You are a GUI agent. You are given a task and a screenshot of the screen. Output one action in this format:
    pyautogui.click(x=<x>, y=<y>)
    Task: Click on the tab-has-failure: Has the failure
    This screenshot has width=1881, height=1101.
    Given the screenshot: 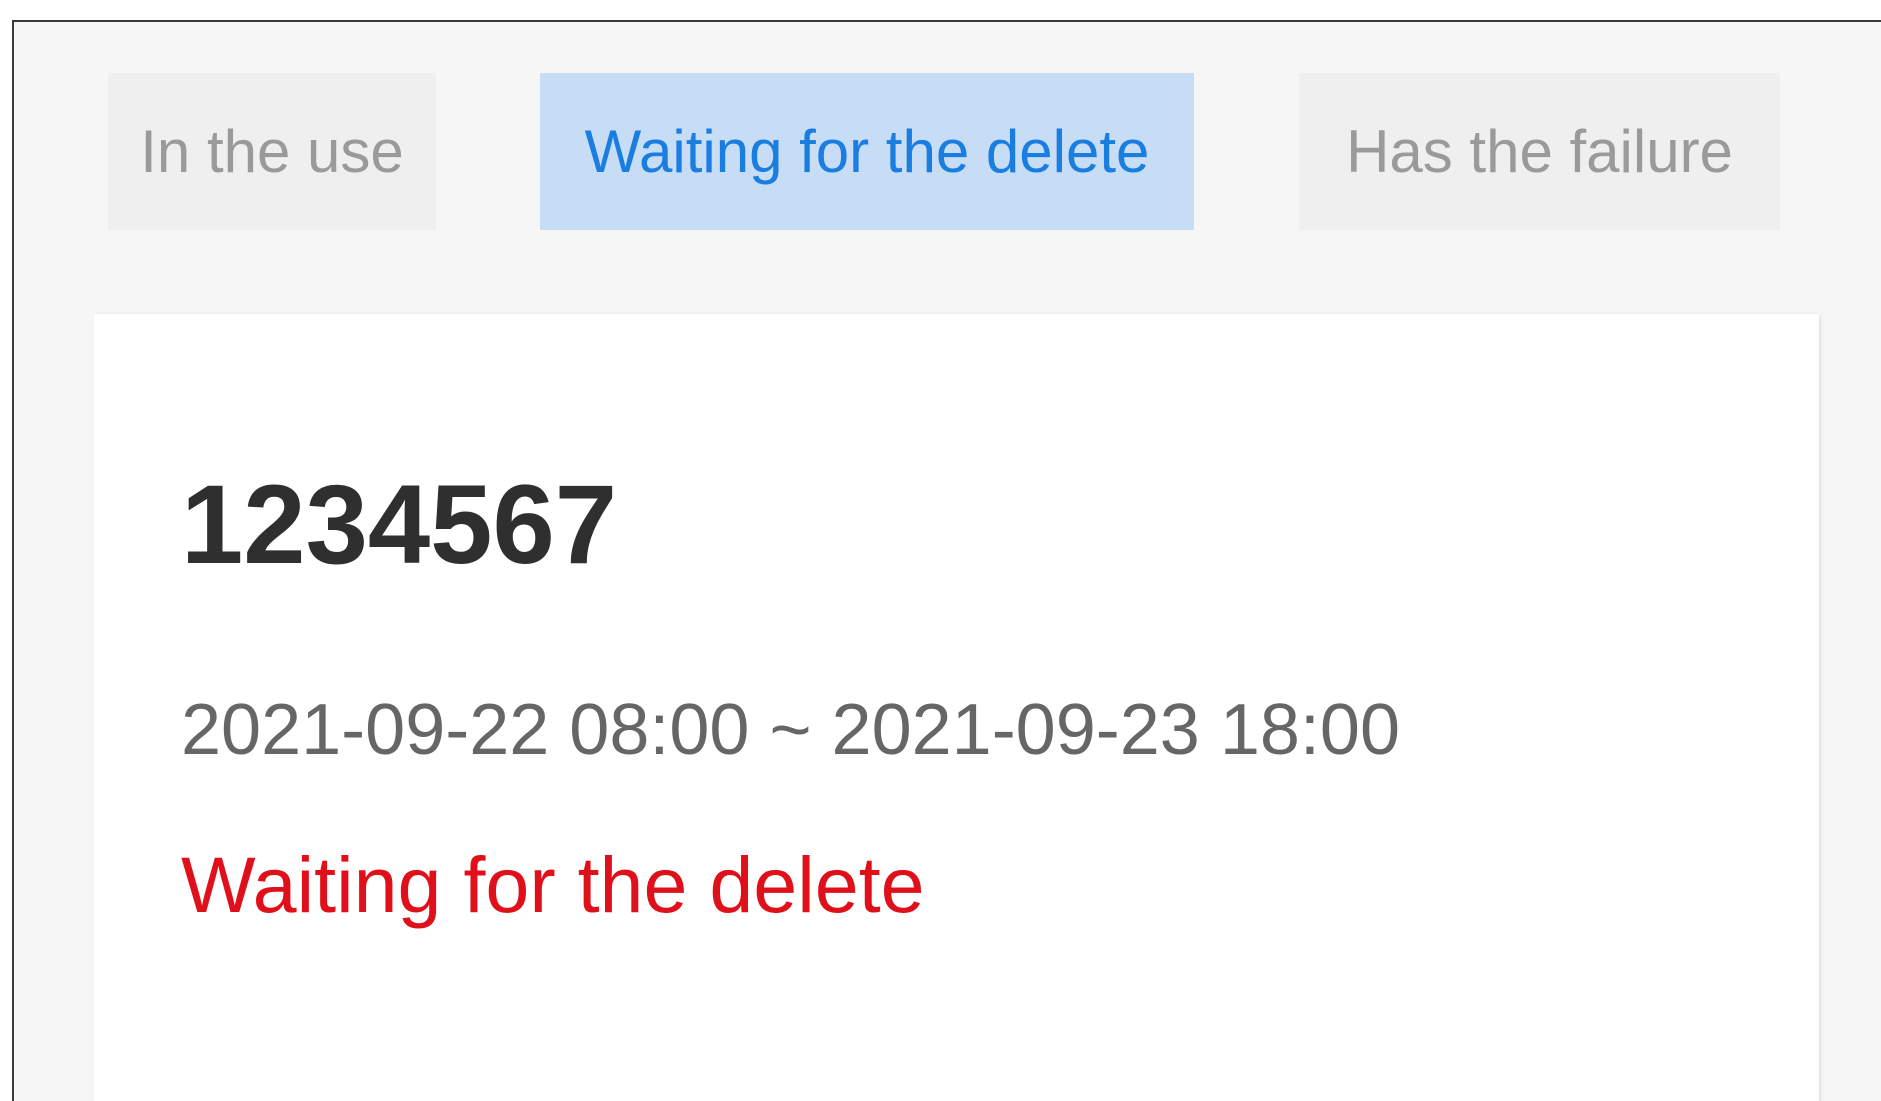 What is the action you would take?
    pyautogui.click(x=1539, y=151)
    